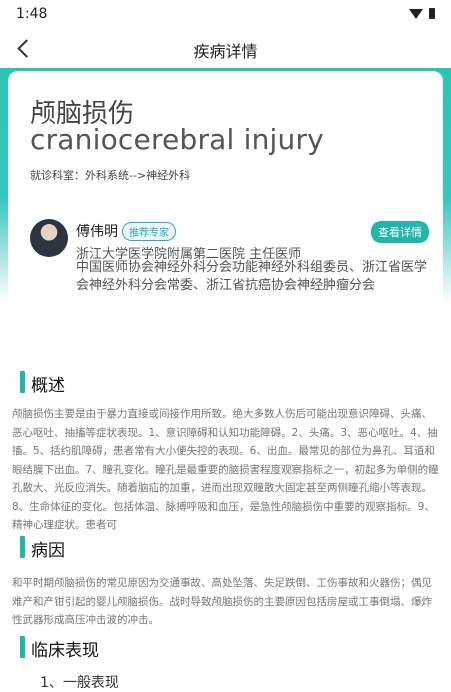 Image resolution: width=451 pixels, height=692 pixels. What do you see at coordinates (225, 51) in the screenshot?
I see `page-title: 疾病详情` at bounding box center [225, 51].